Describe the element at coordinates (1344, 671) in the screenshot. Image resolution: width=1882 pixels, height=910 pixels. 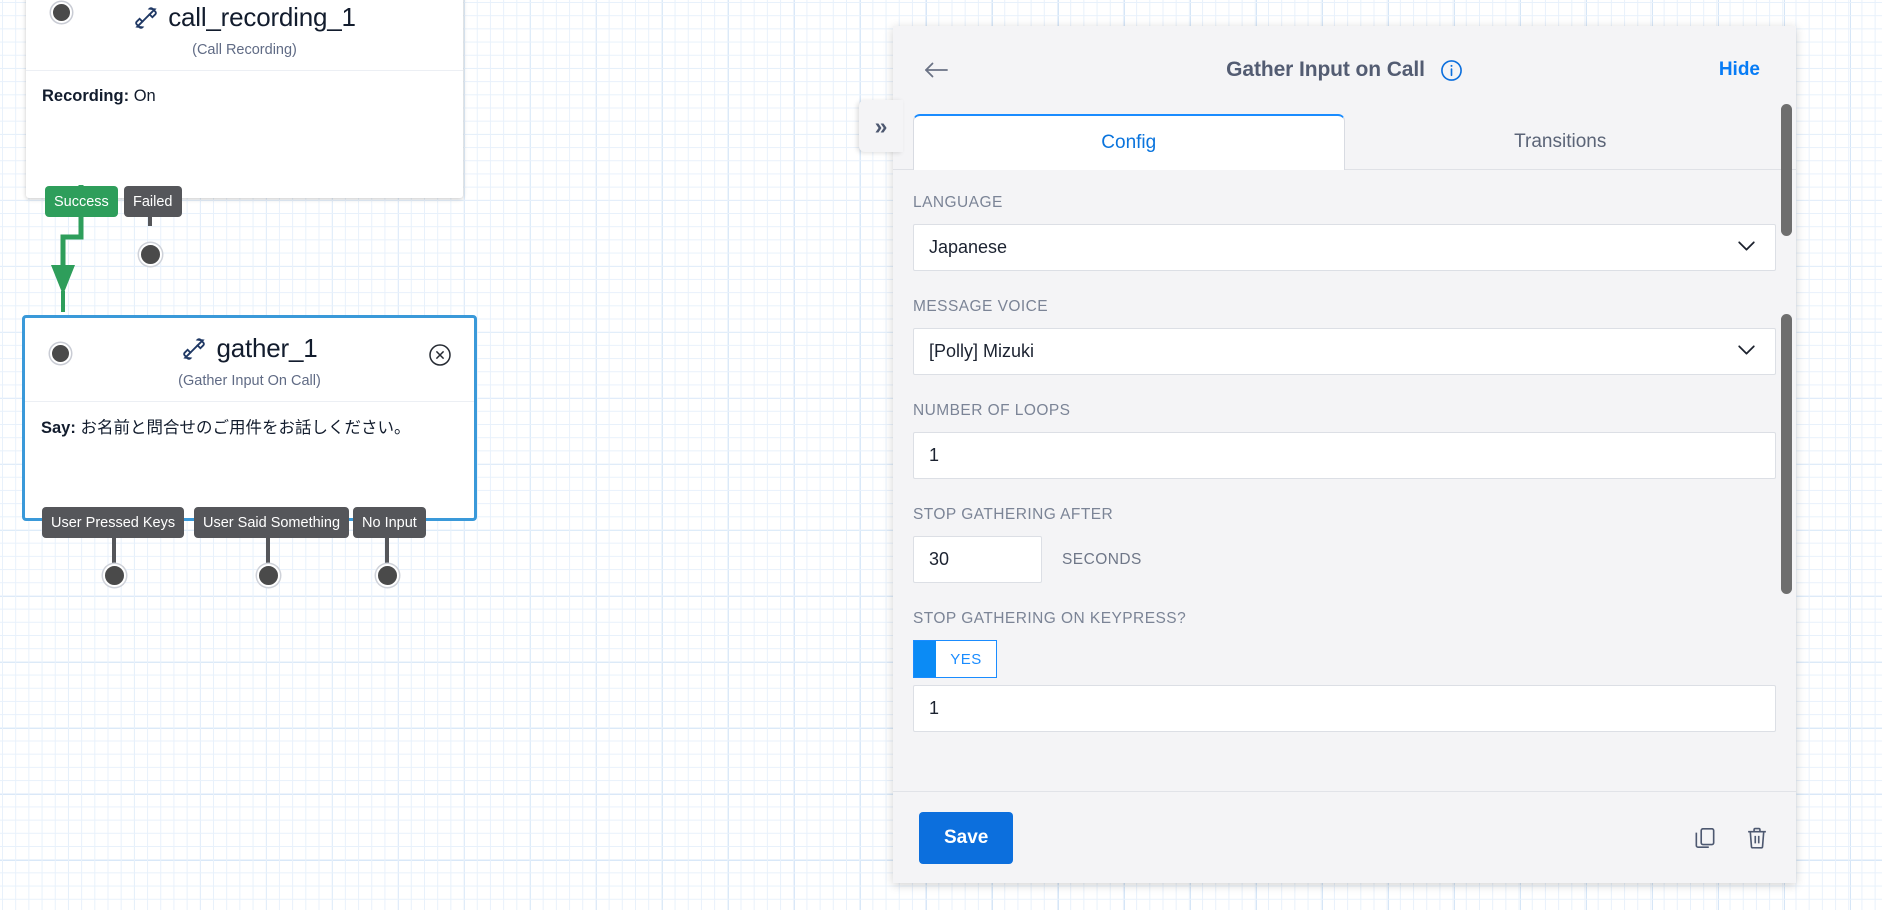
I see `field-stop-on-keypress: STOP GATHERING ON KEYPRESS? YES` at that location.